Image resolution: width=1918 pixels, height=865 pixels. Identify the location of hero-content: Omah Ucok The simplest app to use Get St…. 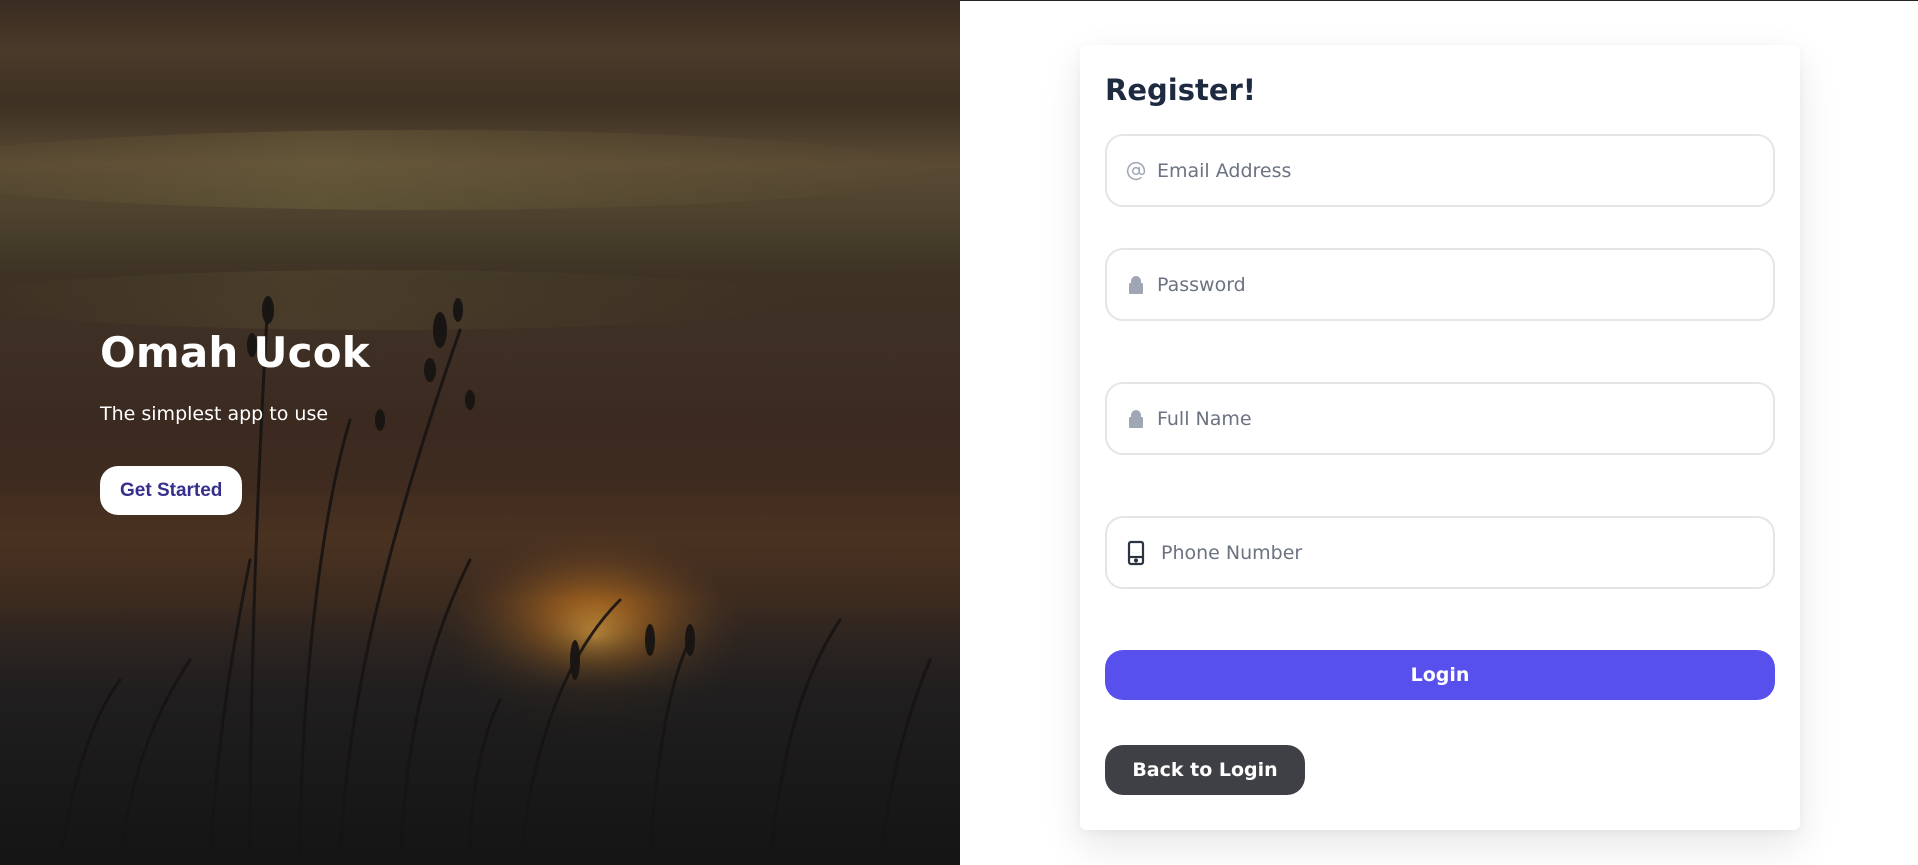
(235, 420).